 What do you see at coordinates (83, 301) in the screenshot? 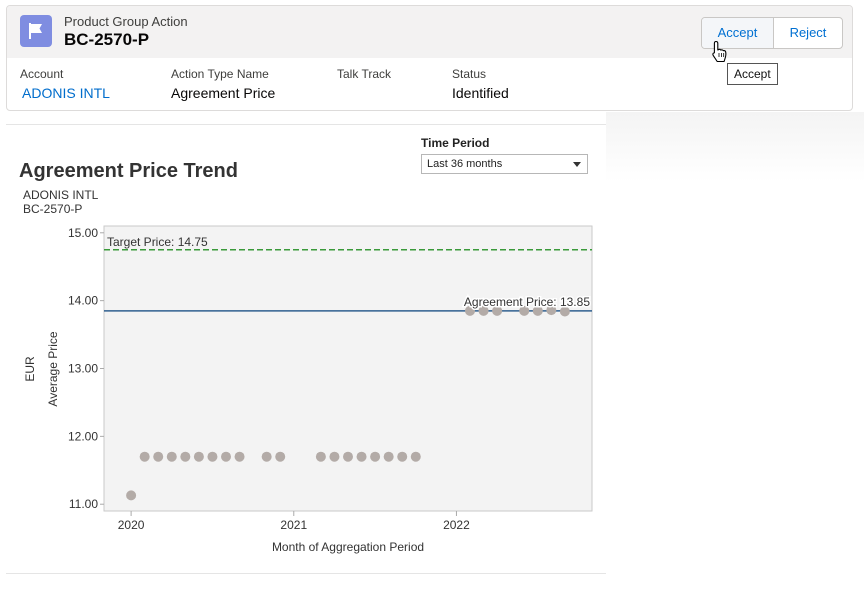
I see `y-tick-label: 14.00` at bounding box center [83, 301].